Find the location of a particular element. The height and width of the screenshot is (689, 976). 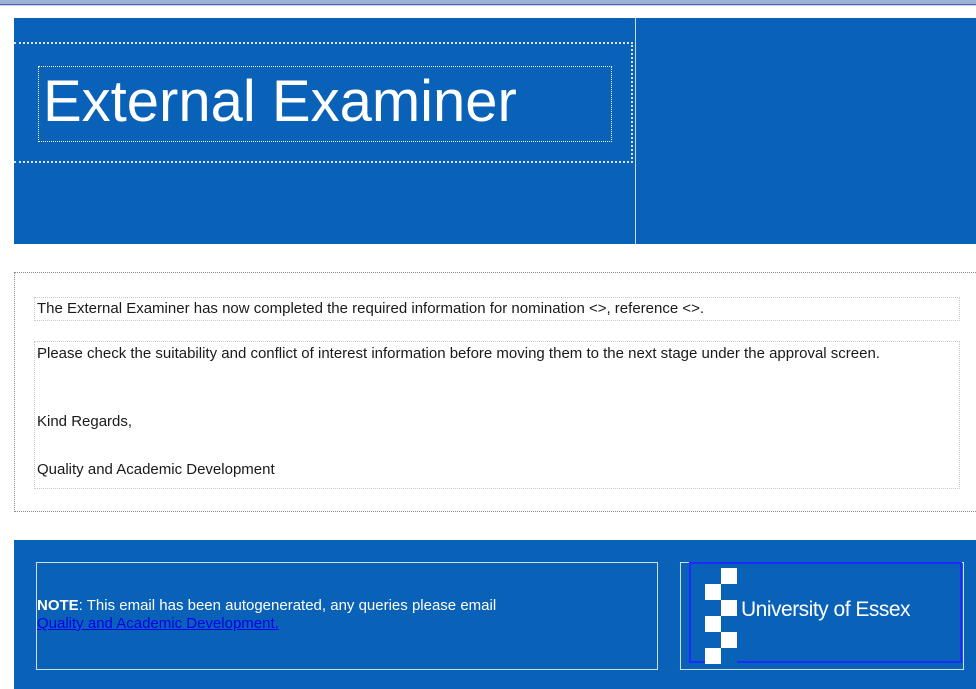

title-frame: External Examiner is located at coordinates (325, 104).